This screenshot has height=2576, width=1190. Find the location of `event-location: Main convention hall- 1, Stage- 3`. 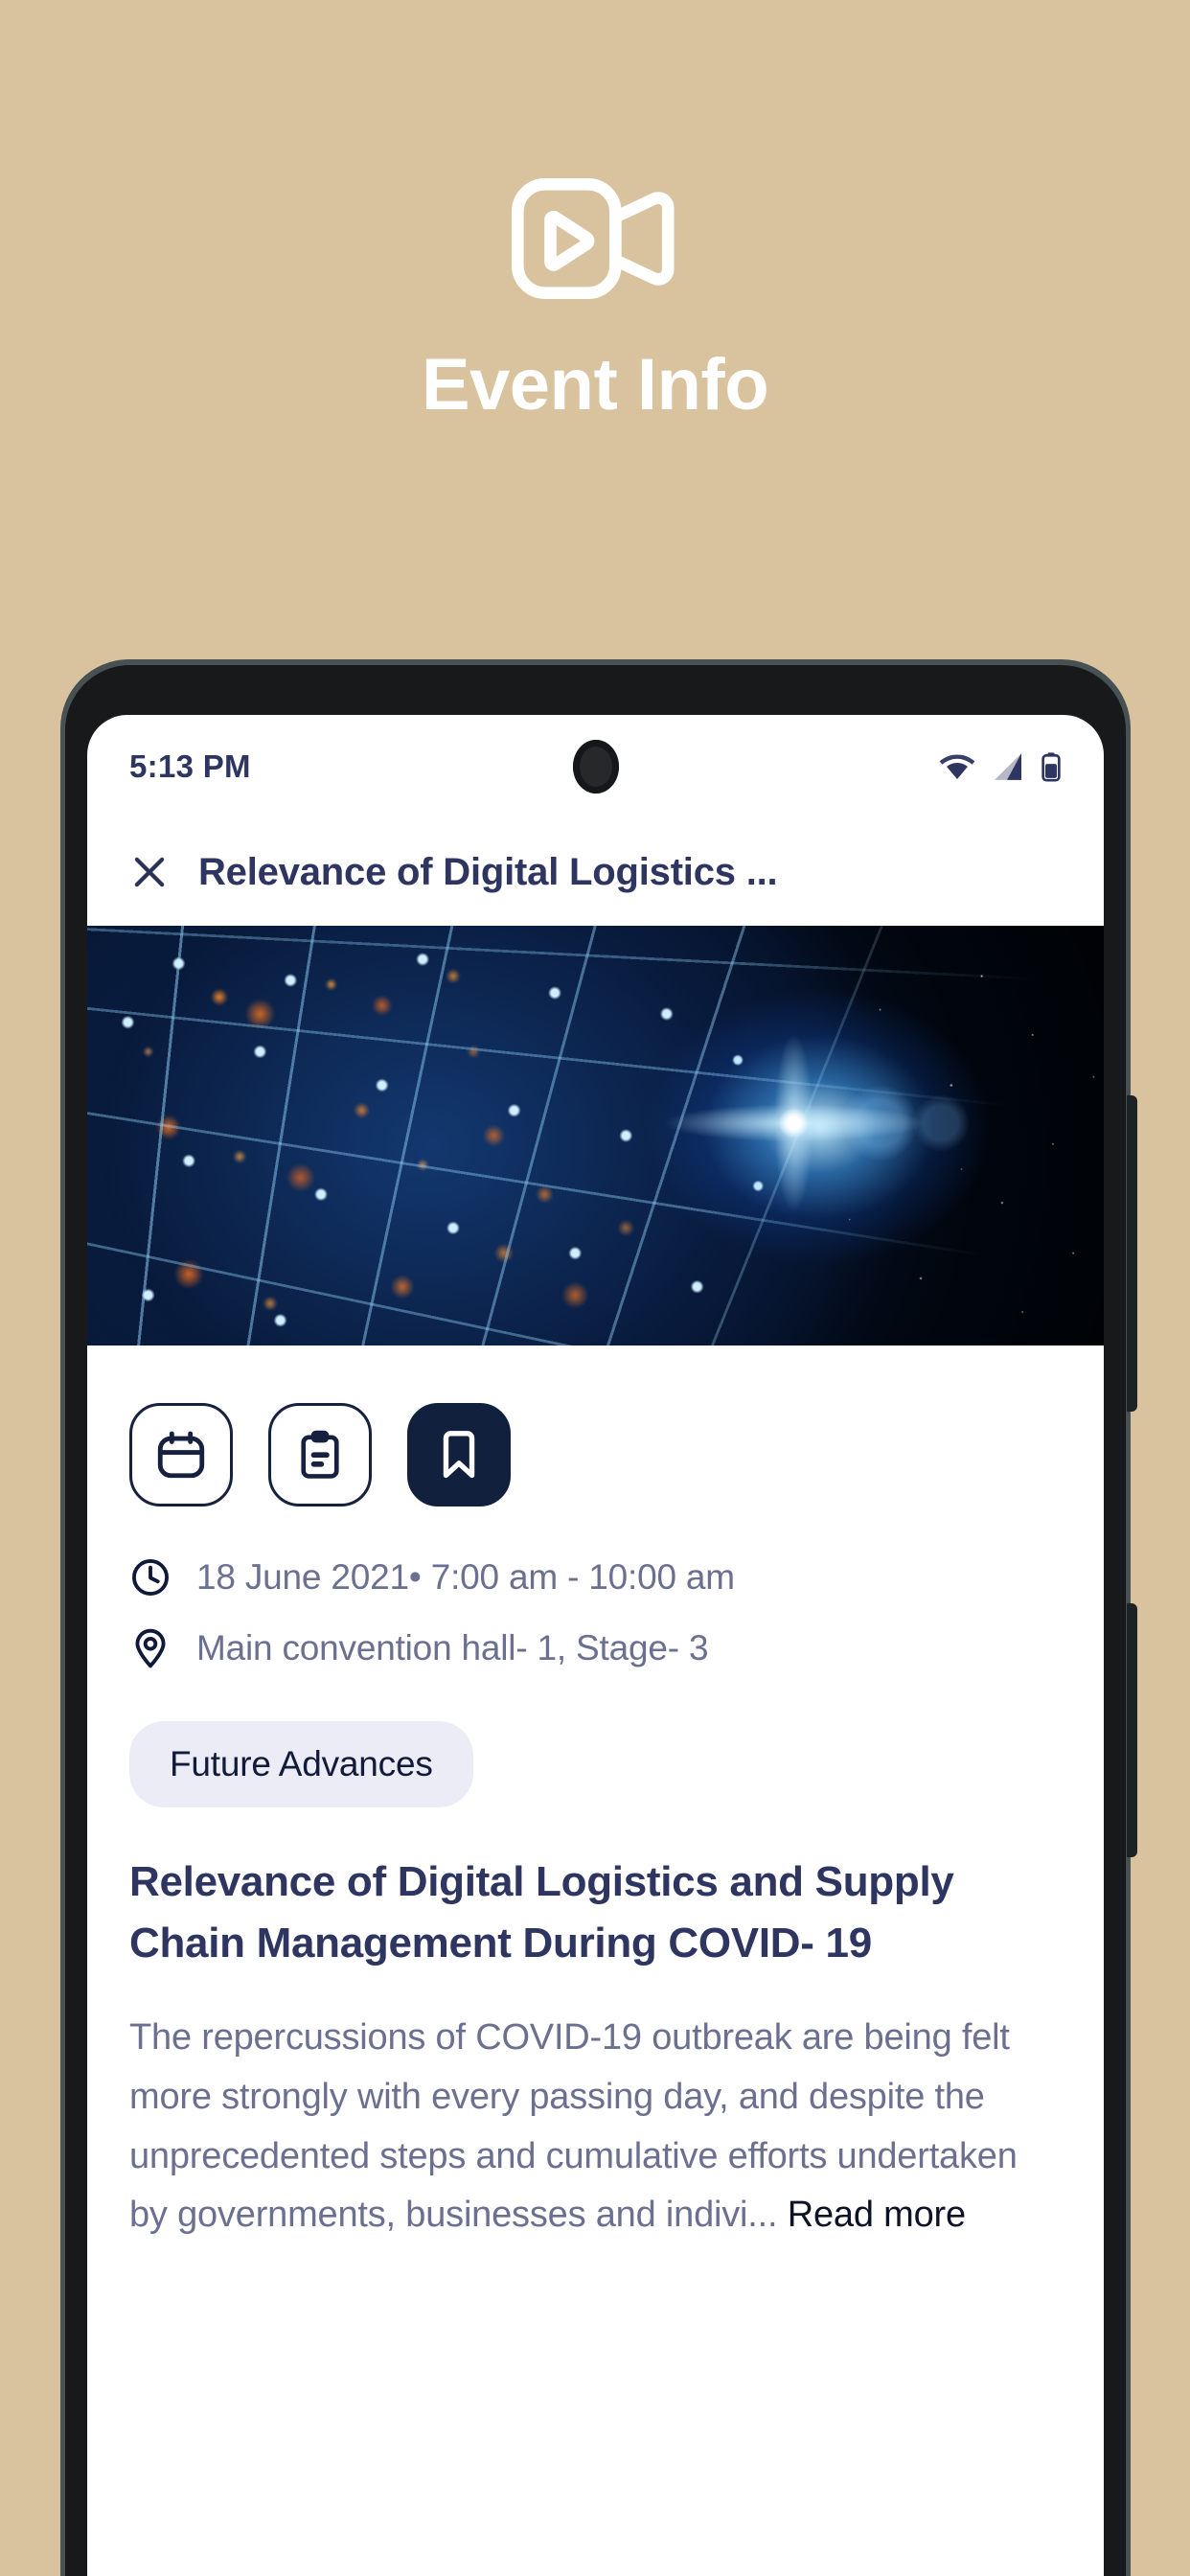

event-location: Main convention hall- 1, Stage- 3 is located at coordinates (452, 1648).